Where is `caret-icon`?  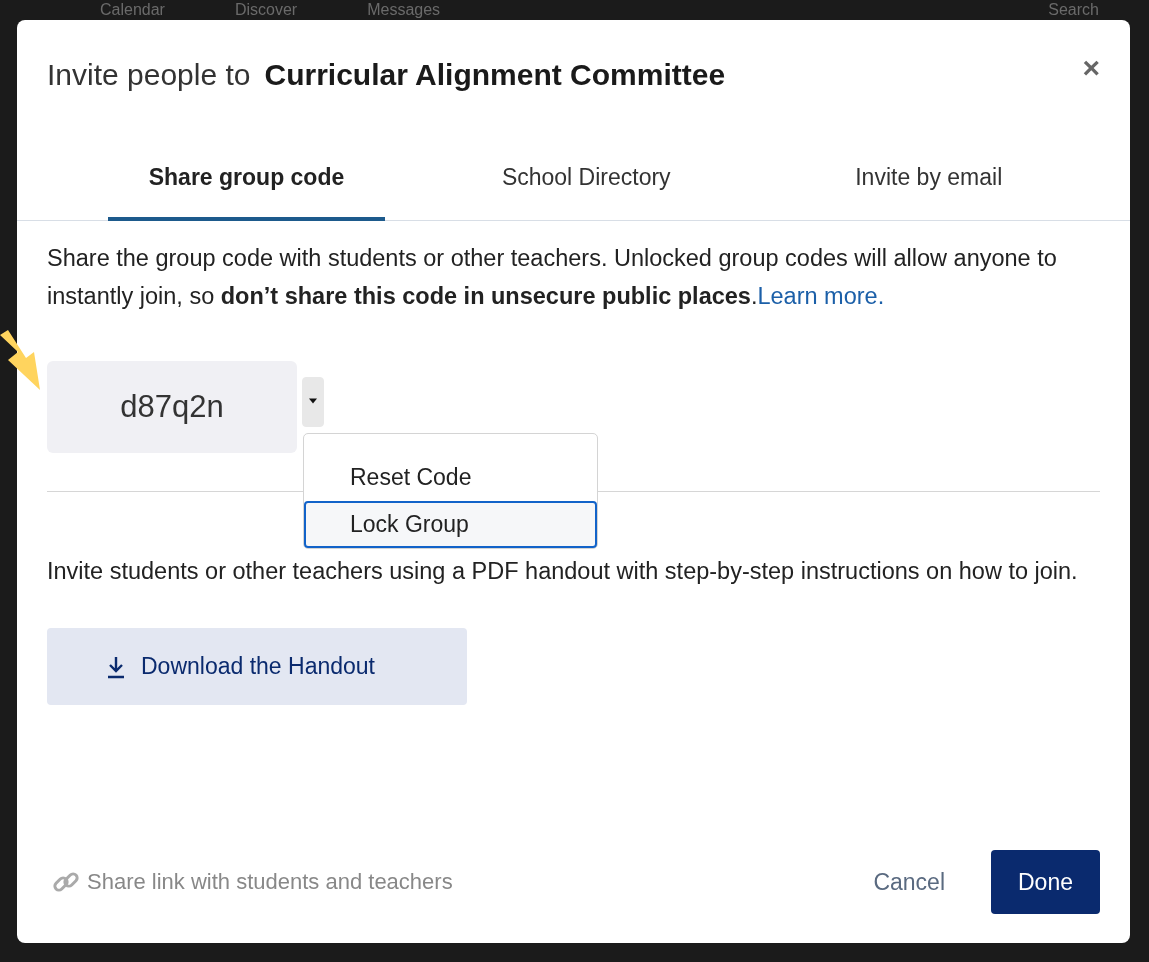 caret-icon is located at coordinates (313, 401).